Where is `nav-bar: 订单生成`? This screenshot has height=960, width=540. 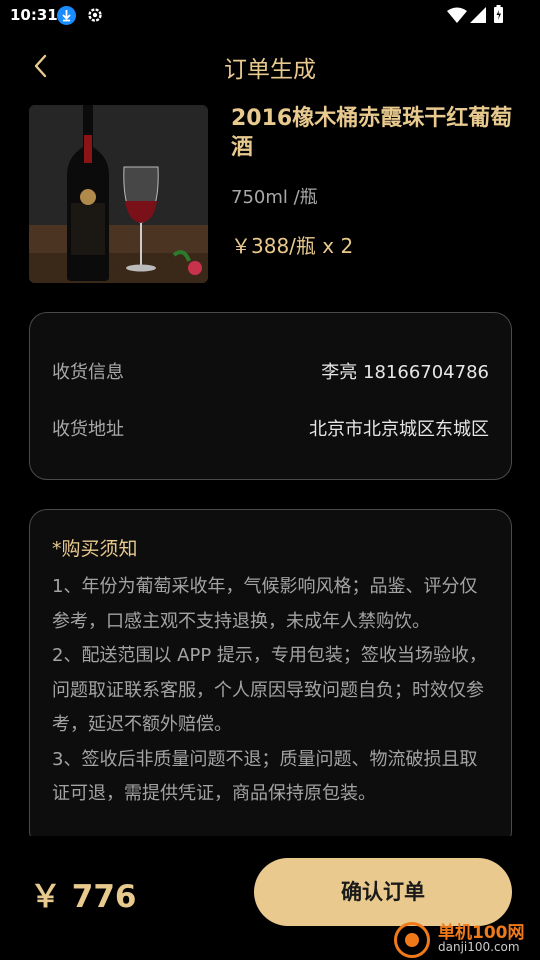
nav-bar: 订单生成 is located at coordinates (270, 66).